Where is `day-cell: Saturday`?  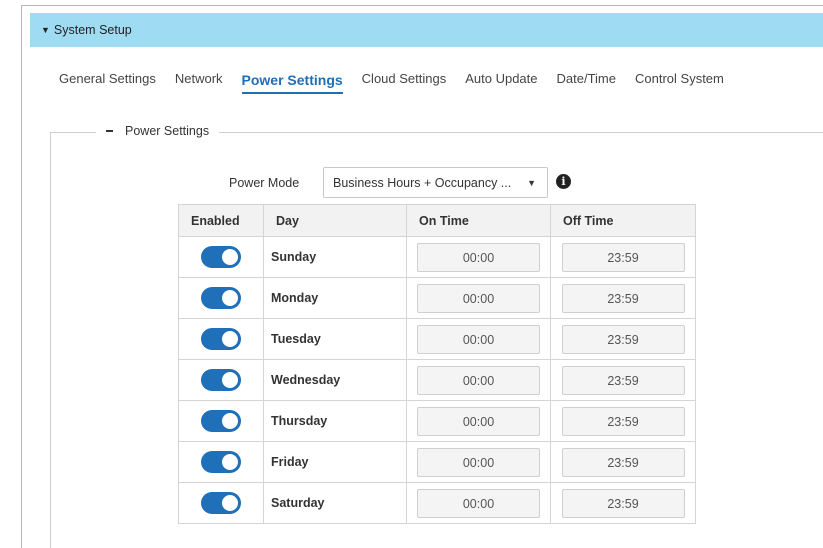 day-cell: Saturday is located at coordinates (335, 503).